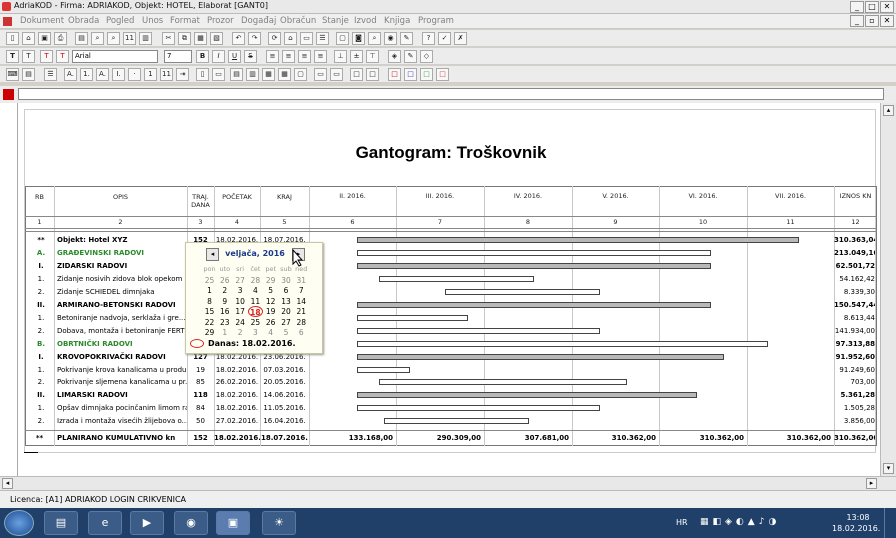  What do you see at coordinates (335, 21) in the screenshot?
I see `menu-stanje: Stanje` at bounding box center [335, 21].